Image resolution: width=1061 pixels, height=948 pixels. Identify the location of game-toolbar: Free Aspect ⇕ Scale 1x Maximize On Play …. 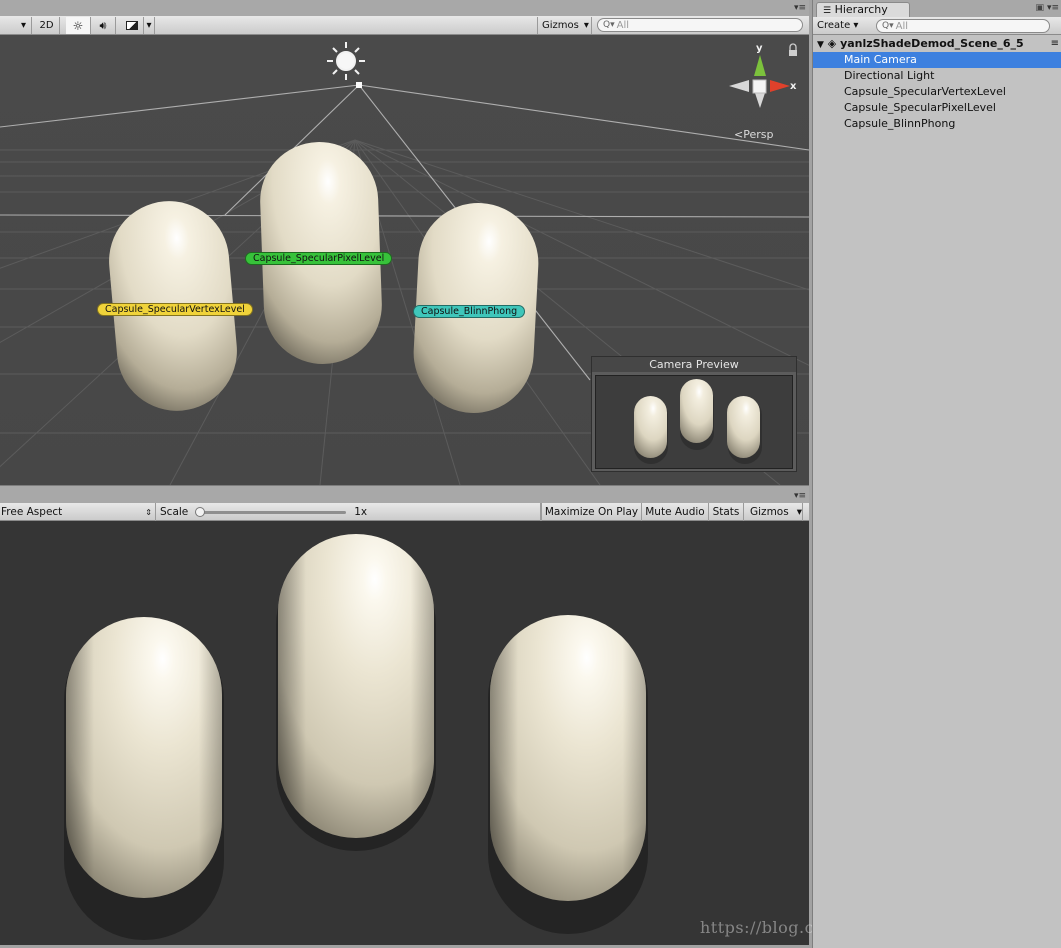
(404, 512).